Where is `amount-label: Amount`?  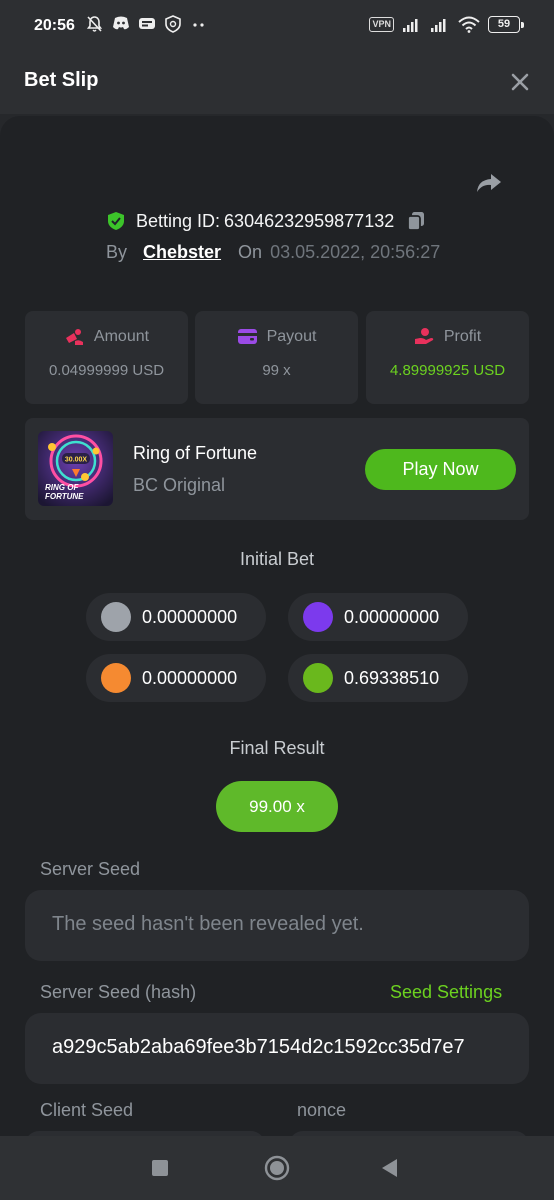
amount-label: Amount is located at coordinates (121, 336).